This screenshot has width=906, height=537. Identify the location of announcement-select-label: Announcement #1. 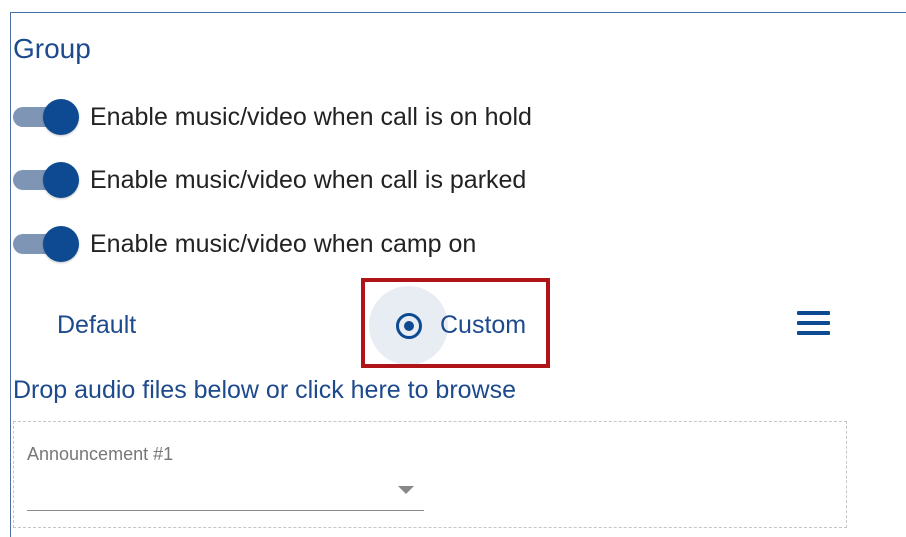
(100, 454).